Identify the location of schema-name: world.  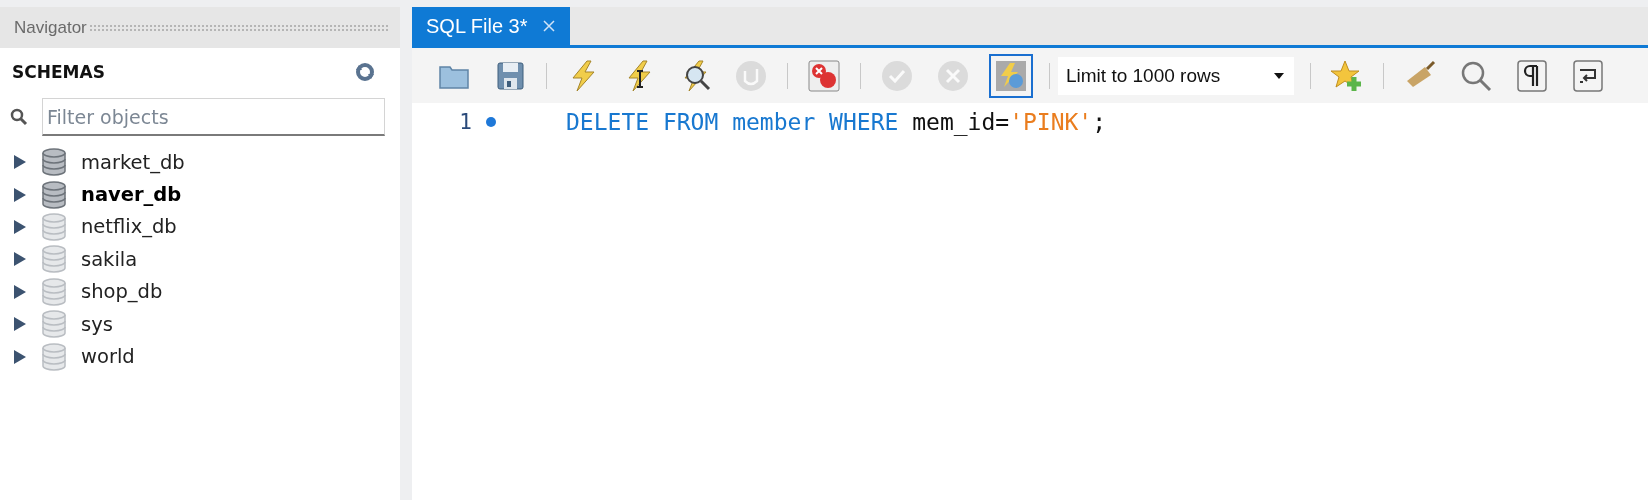
(108, 357).